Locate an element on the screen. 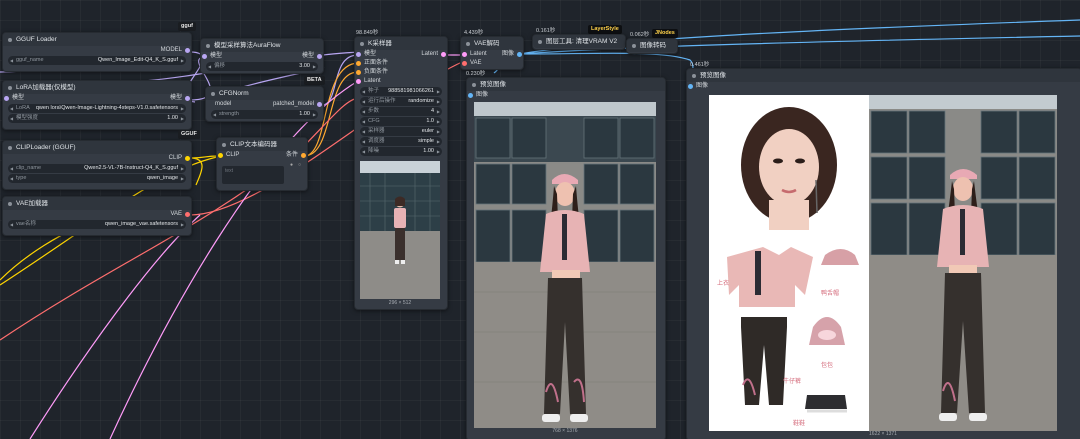 The height and width of the screenshot is (439, 1080). clip-type-widget: typeqwen_image is located at coordinates (97, 178).